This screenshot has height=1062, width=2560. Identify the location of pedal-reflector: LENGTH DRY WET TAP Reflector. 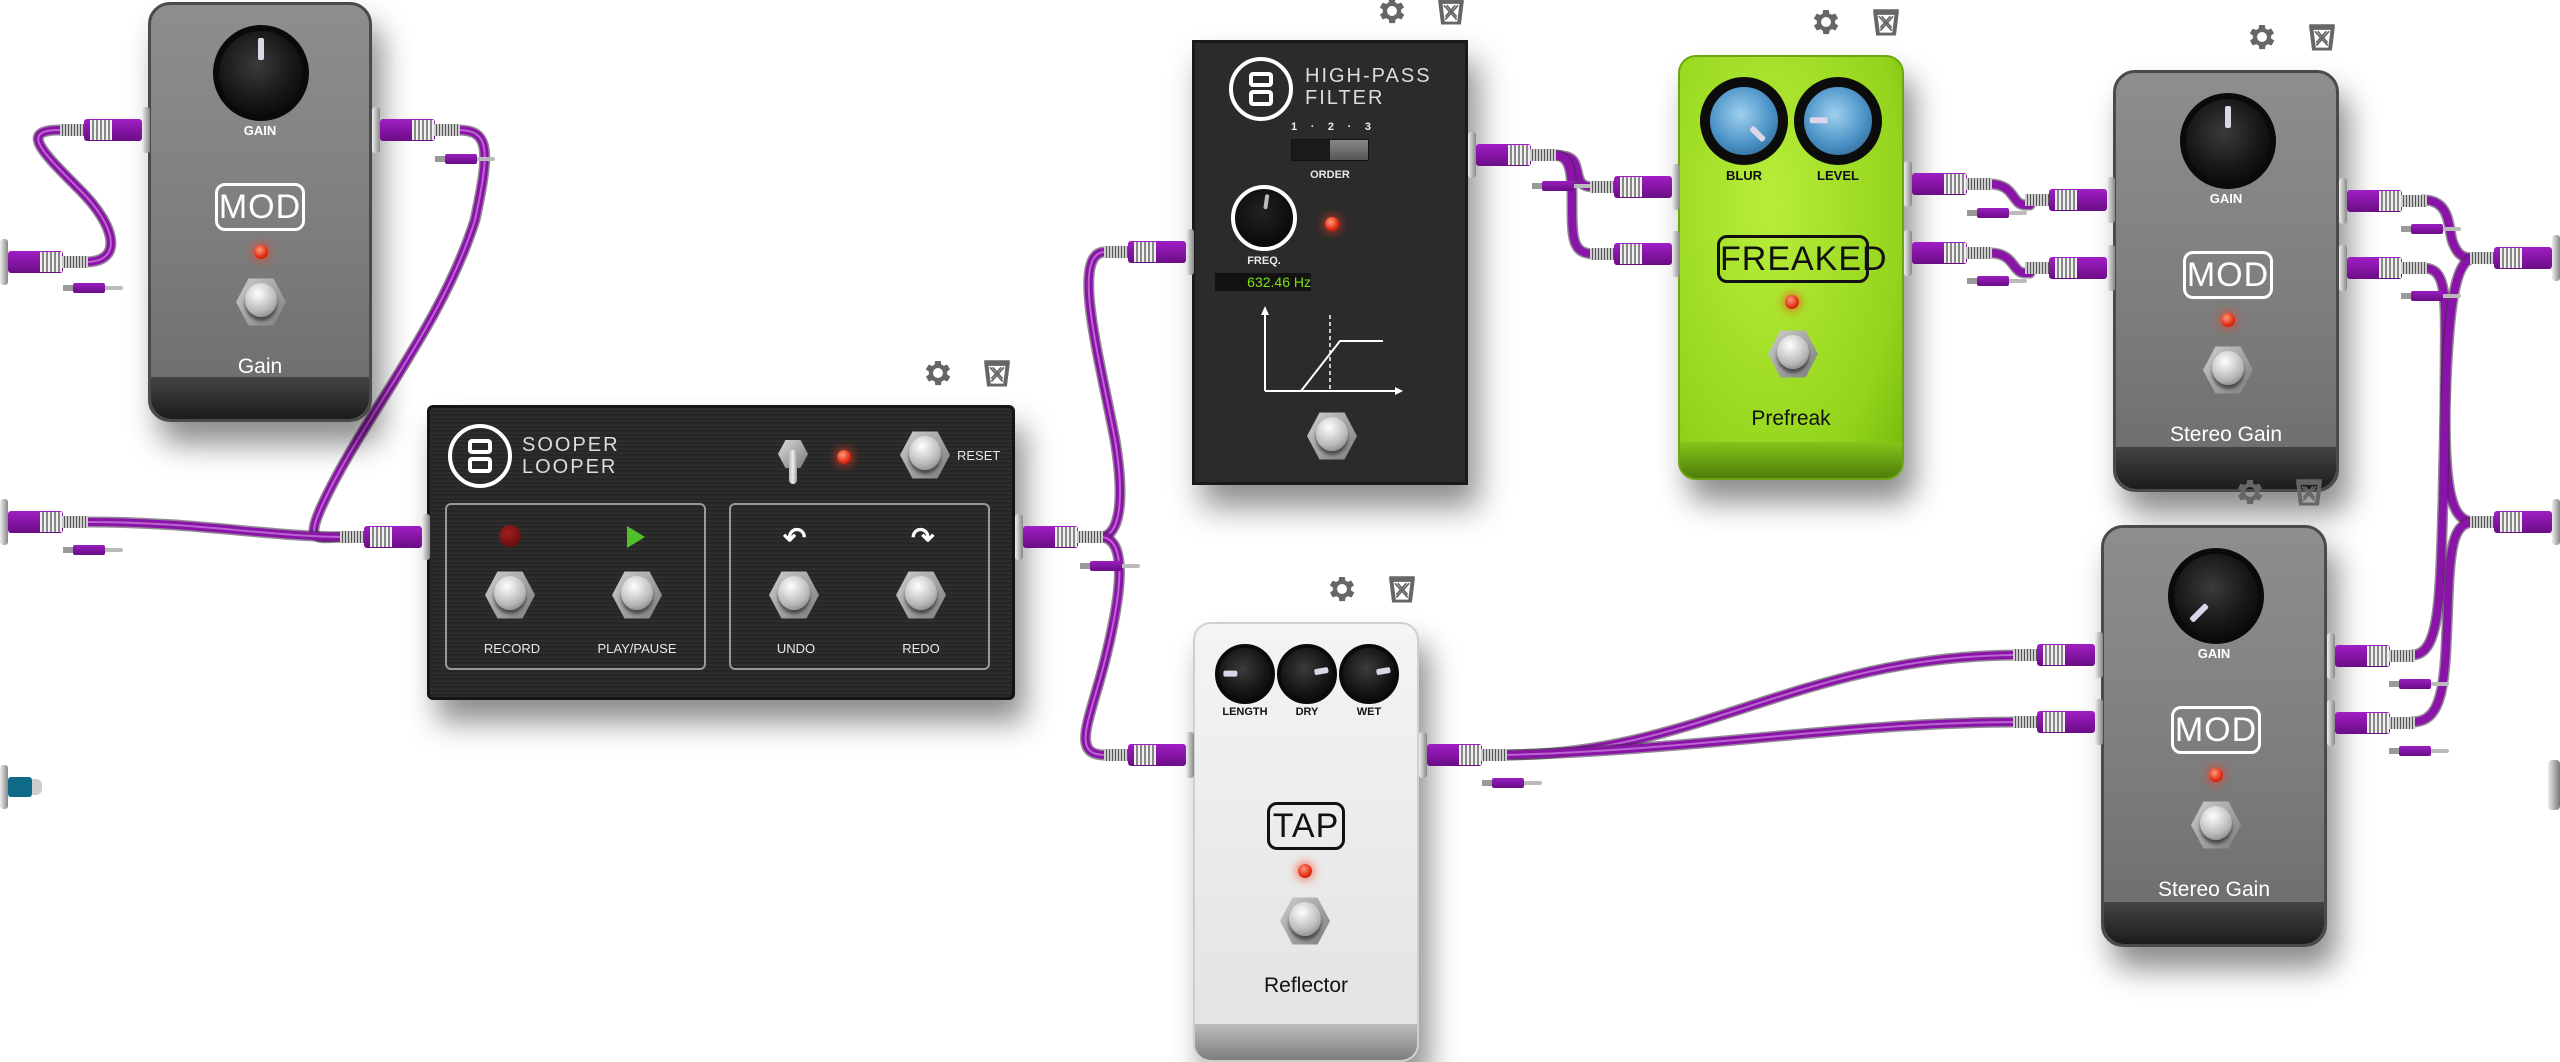
(1306, 842).